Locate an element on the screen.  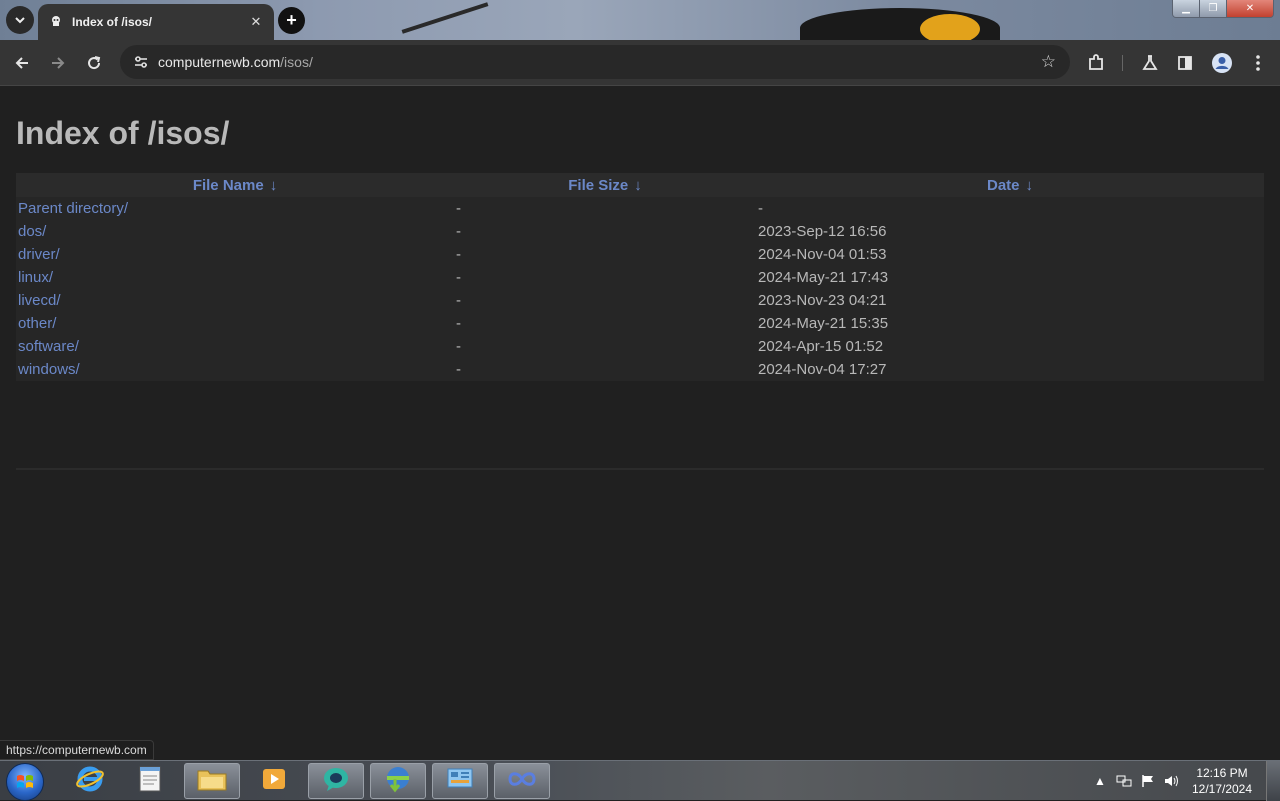
taskbar-app-media-player is located at coordinates (274, 781).